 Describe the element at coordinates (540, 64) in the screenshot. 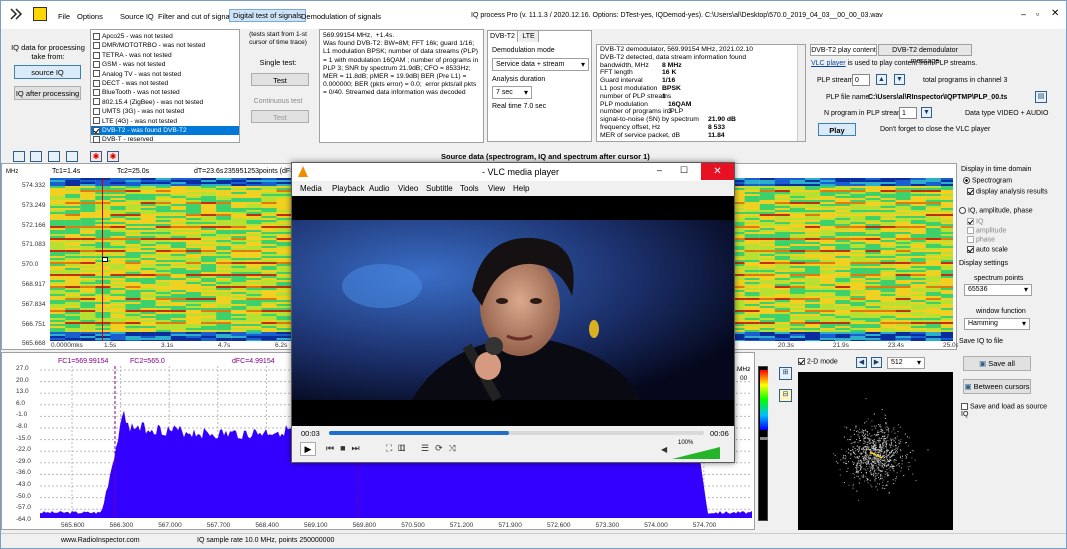

I see `demod-mode-select: Service data + stream` at that location.